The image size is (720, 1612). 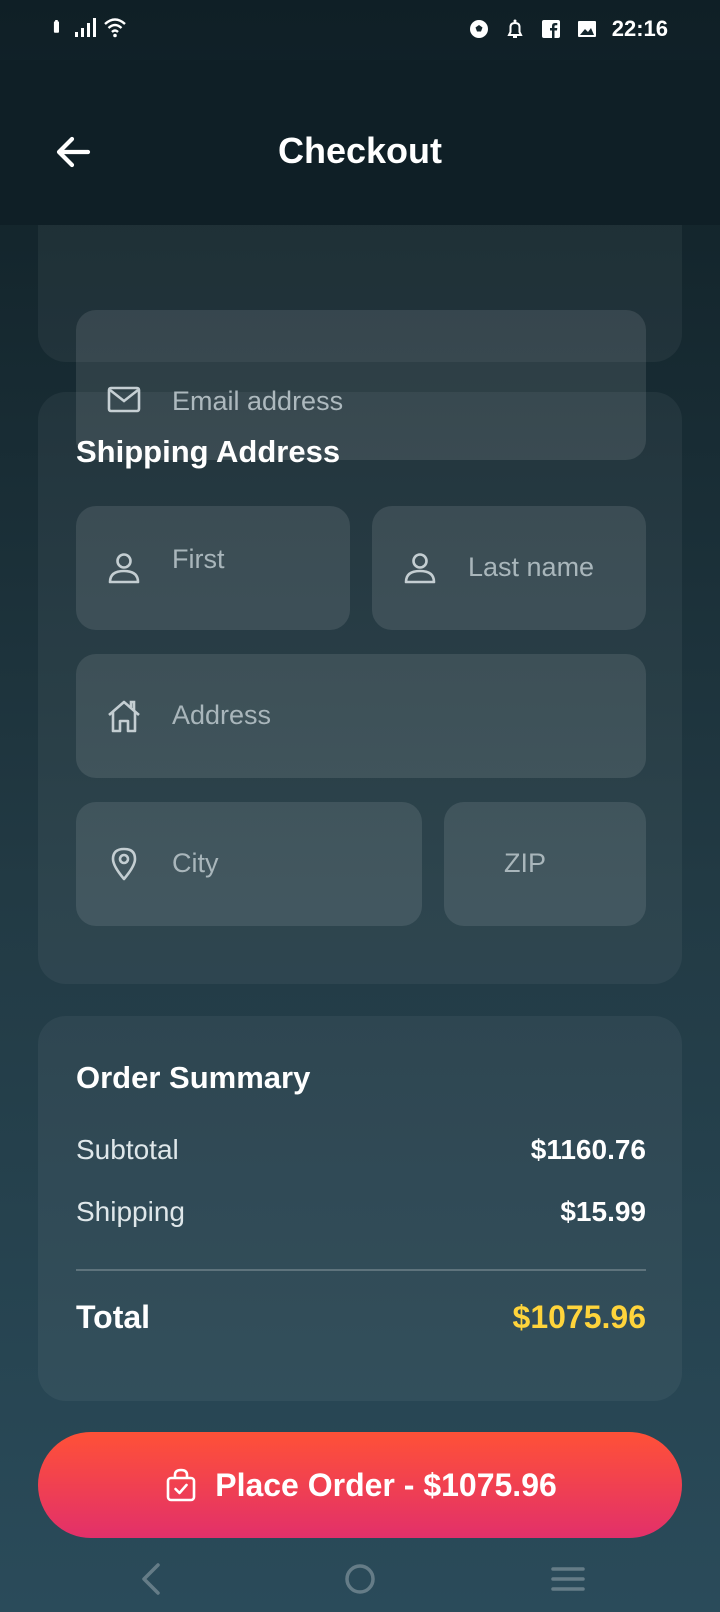 I want to click on status-left, so click(x=89, y=27).